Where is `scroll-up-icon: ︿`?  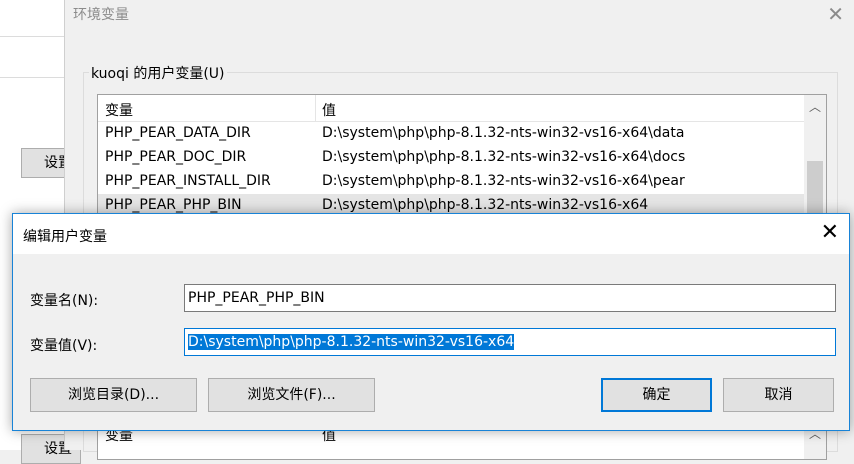
scroll-up-icon: ︿ is located at coordinates (815, 107).